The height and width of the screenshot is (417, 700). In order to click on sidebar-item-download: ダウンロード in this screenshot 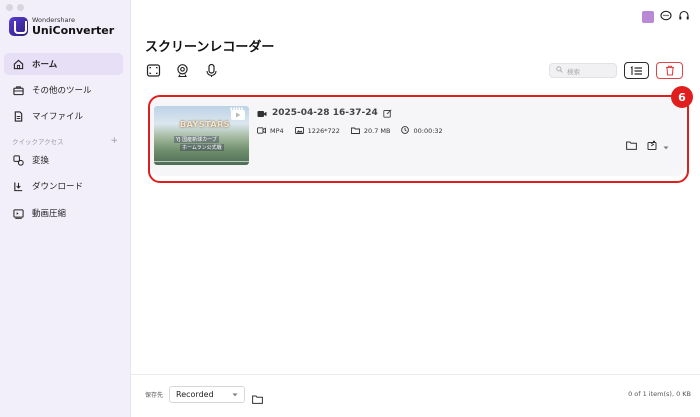, I will do `click(63, 186)`.